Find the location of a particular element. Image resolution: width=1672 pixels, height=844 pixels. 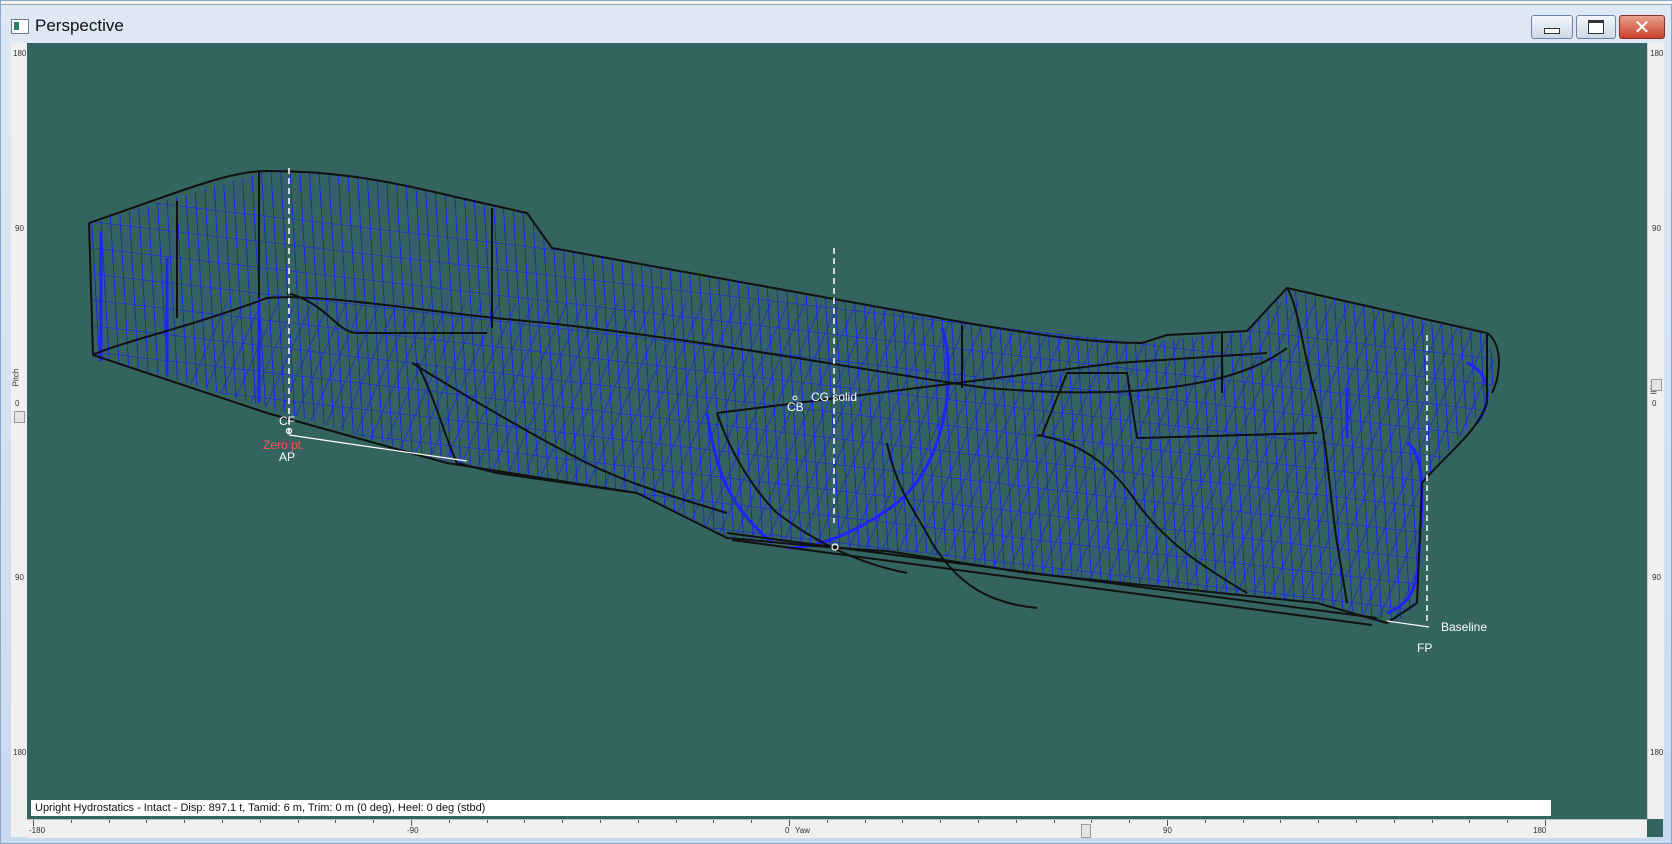

roll-slider-thumb is located at coordinates (1656, 385).